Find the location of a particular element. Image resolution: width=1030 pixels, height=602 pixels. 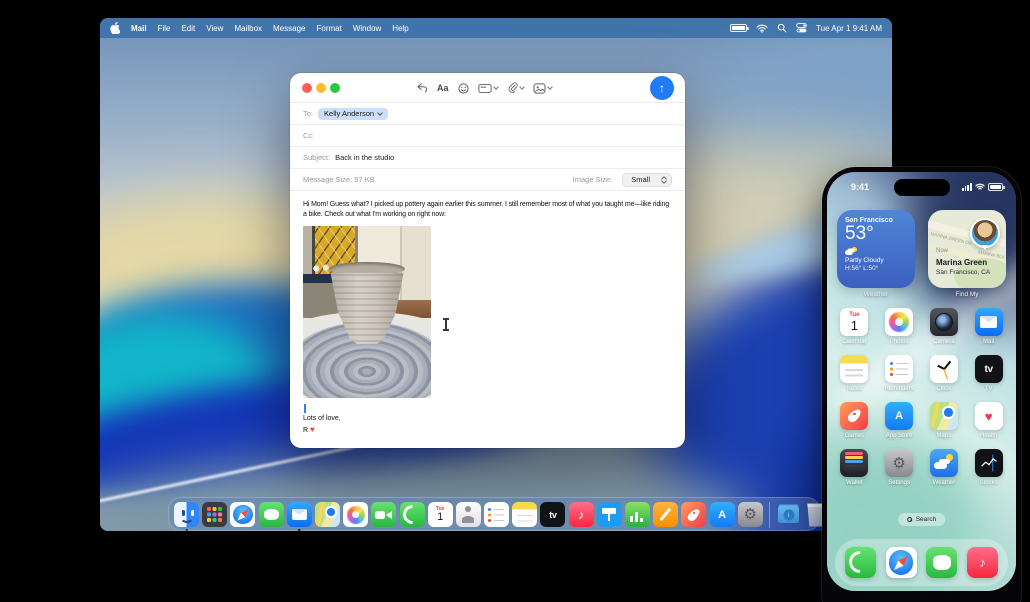

app-appstore: A App Store is located at coordinates (899, 421).